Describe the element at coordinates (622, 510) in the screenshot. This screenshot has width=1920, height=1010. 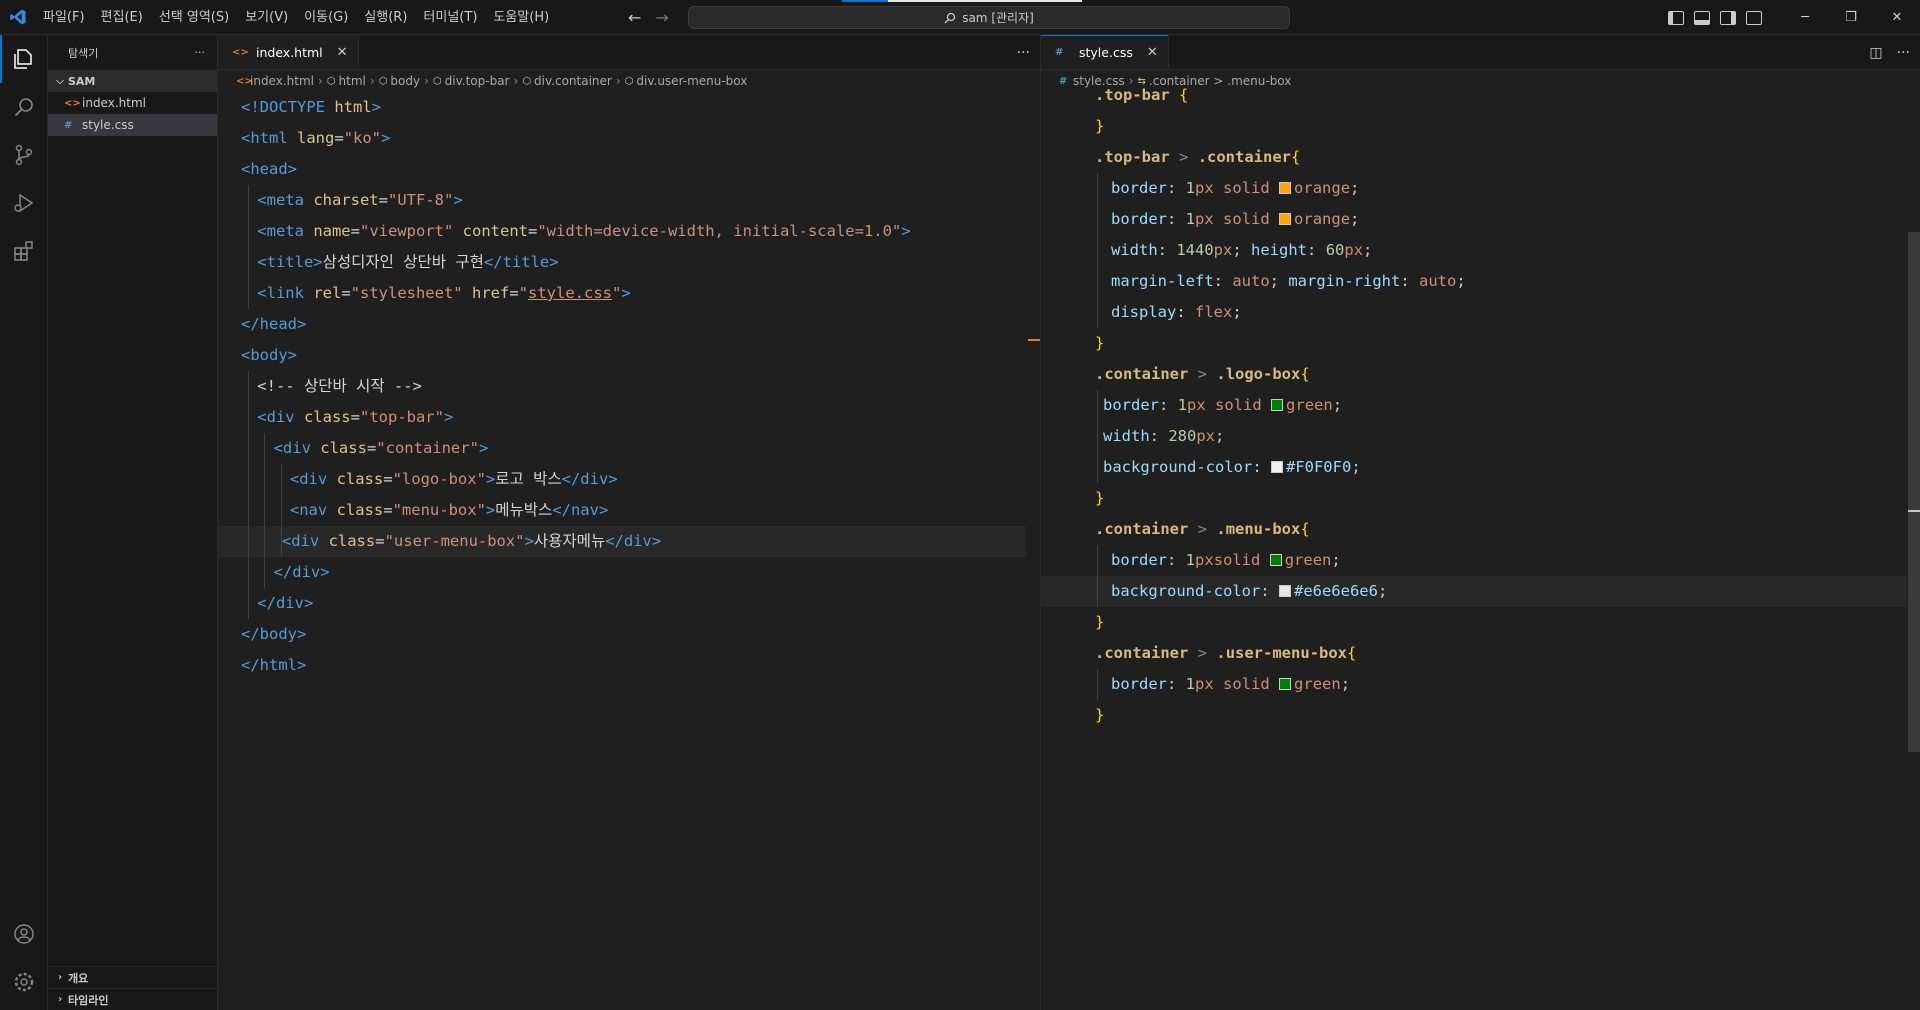
I see `code-line: <nav class="menu-box">메뉴박스</nav>` at that location.